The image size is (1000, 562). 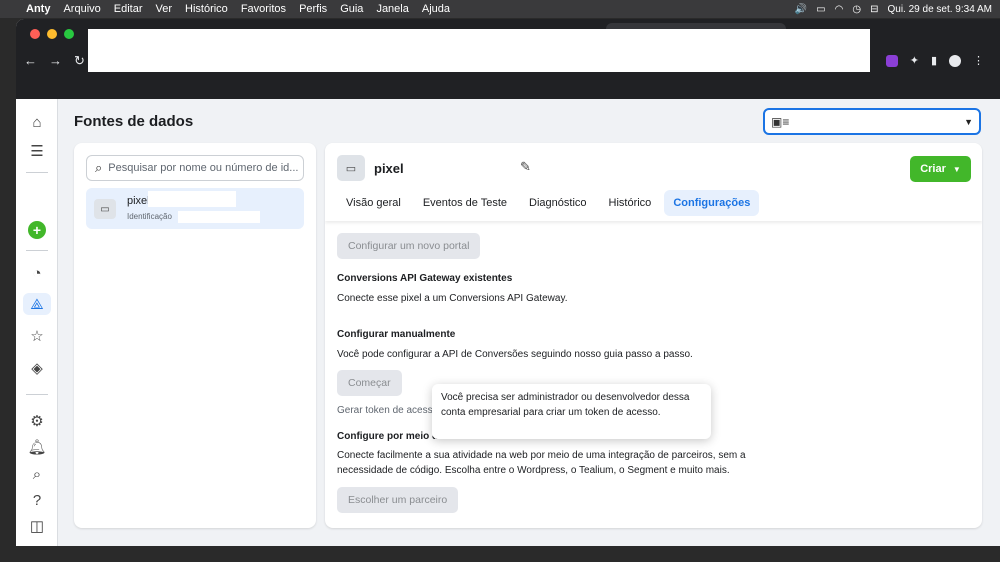 I want to click on settings-icon: ⚙, so click(x=37, y=421).